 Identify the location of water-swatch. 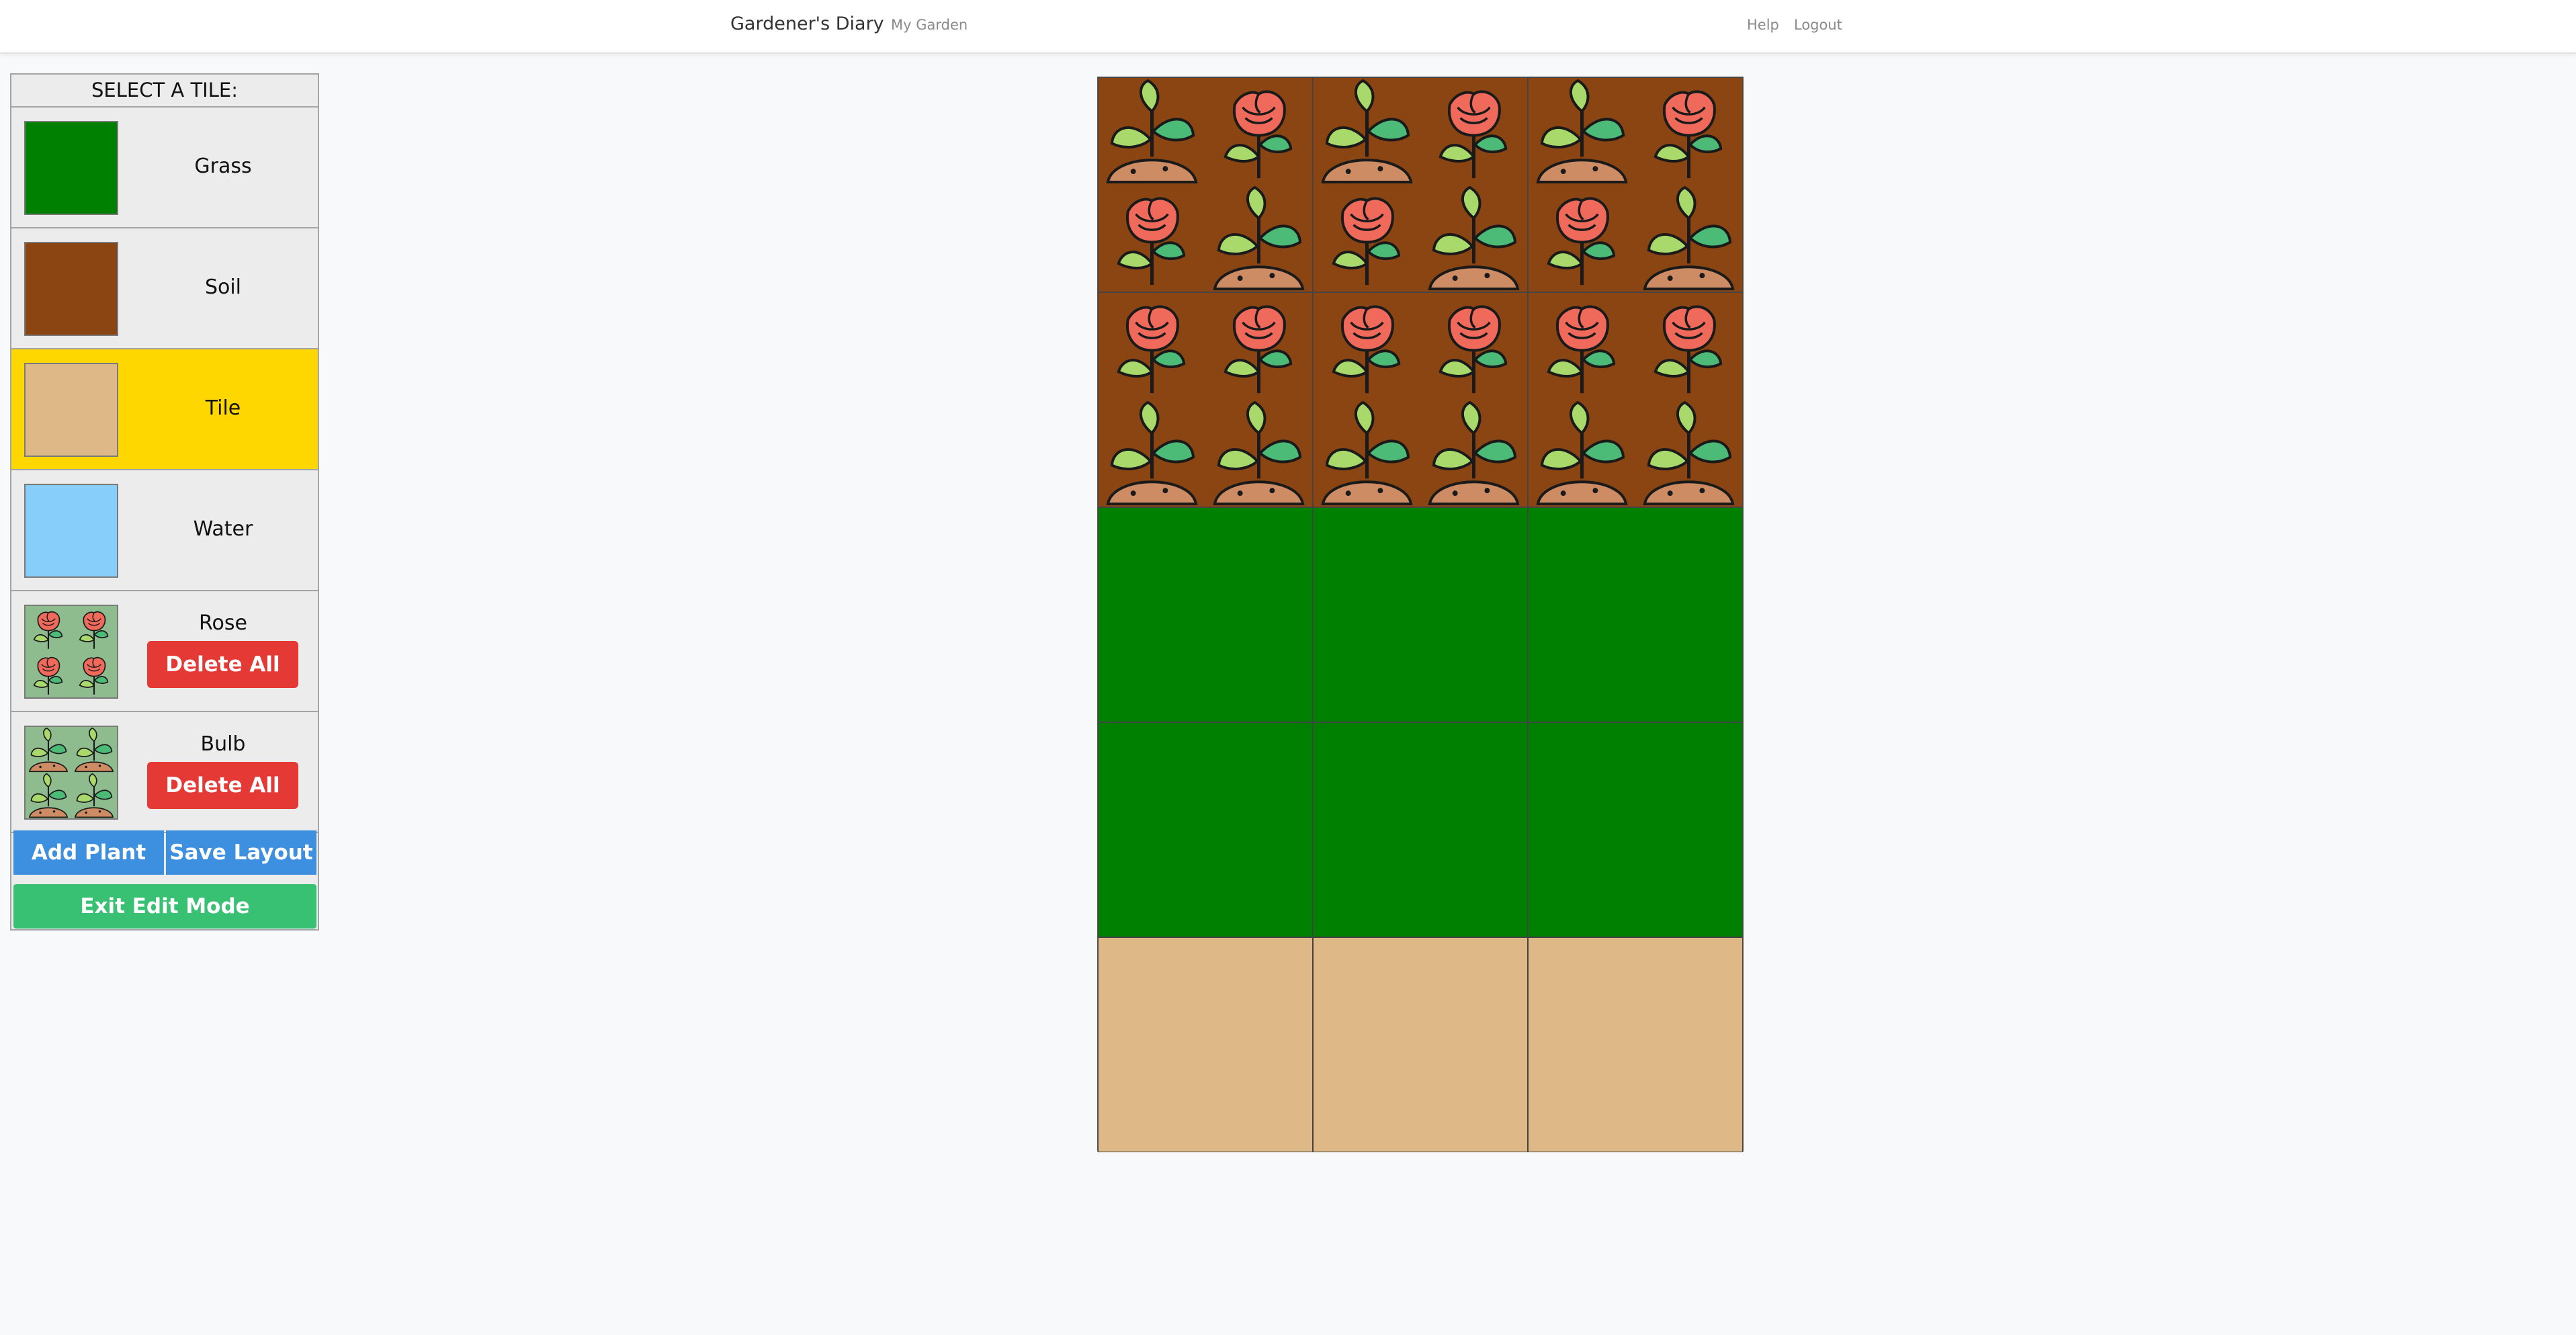
(71, 531).